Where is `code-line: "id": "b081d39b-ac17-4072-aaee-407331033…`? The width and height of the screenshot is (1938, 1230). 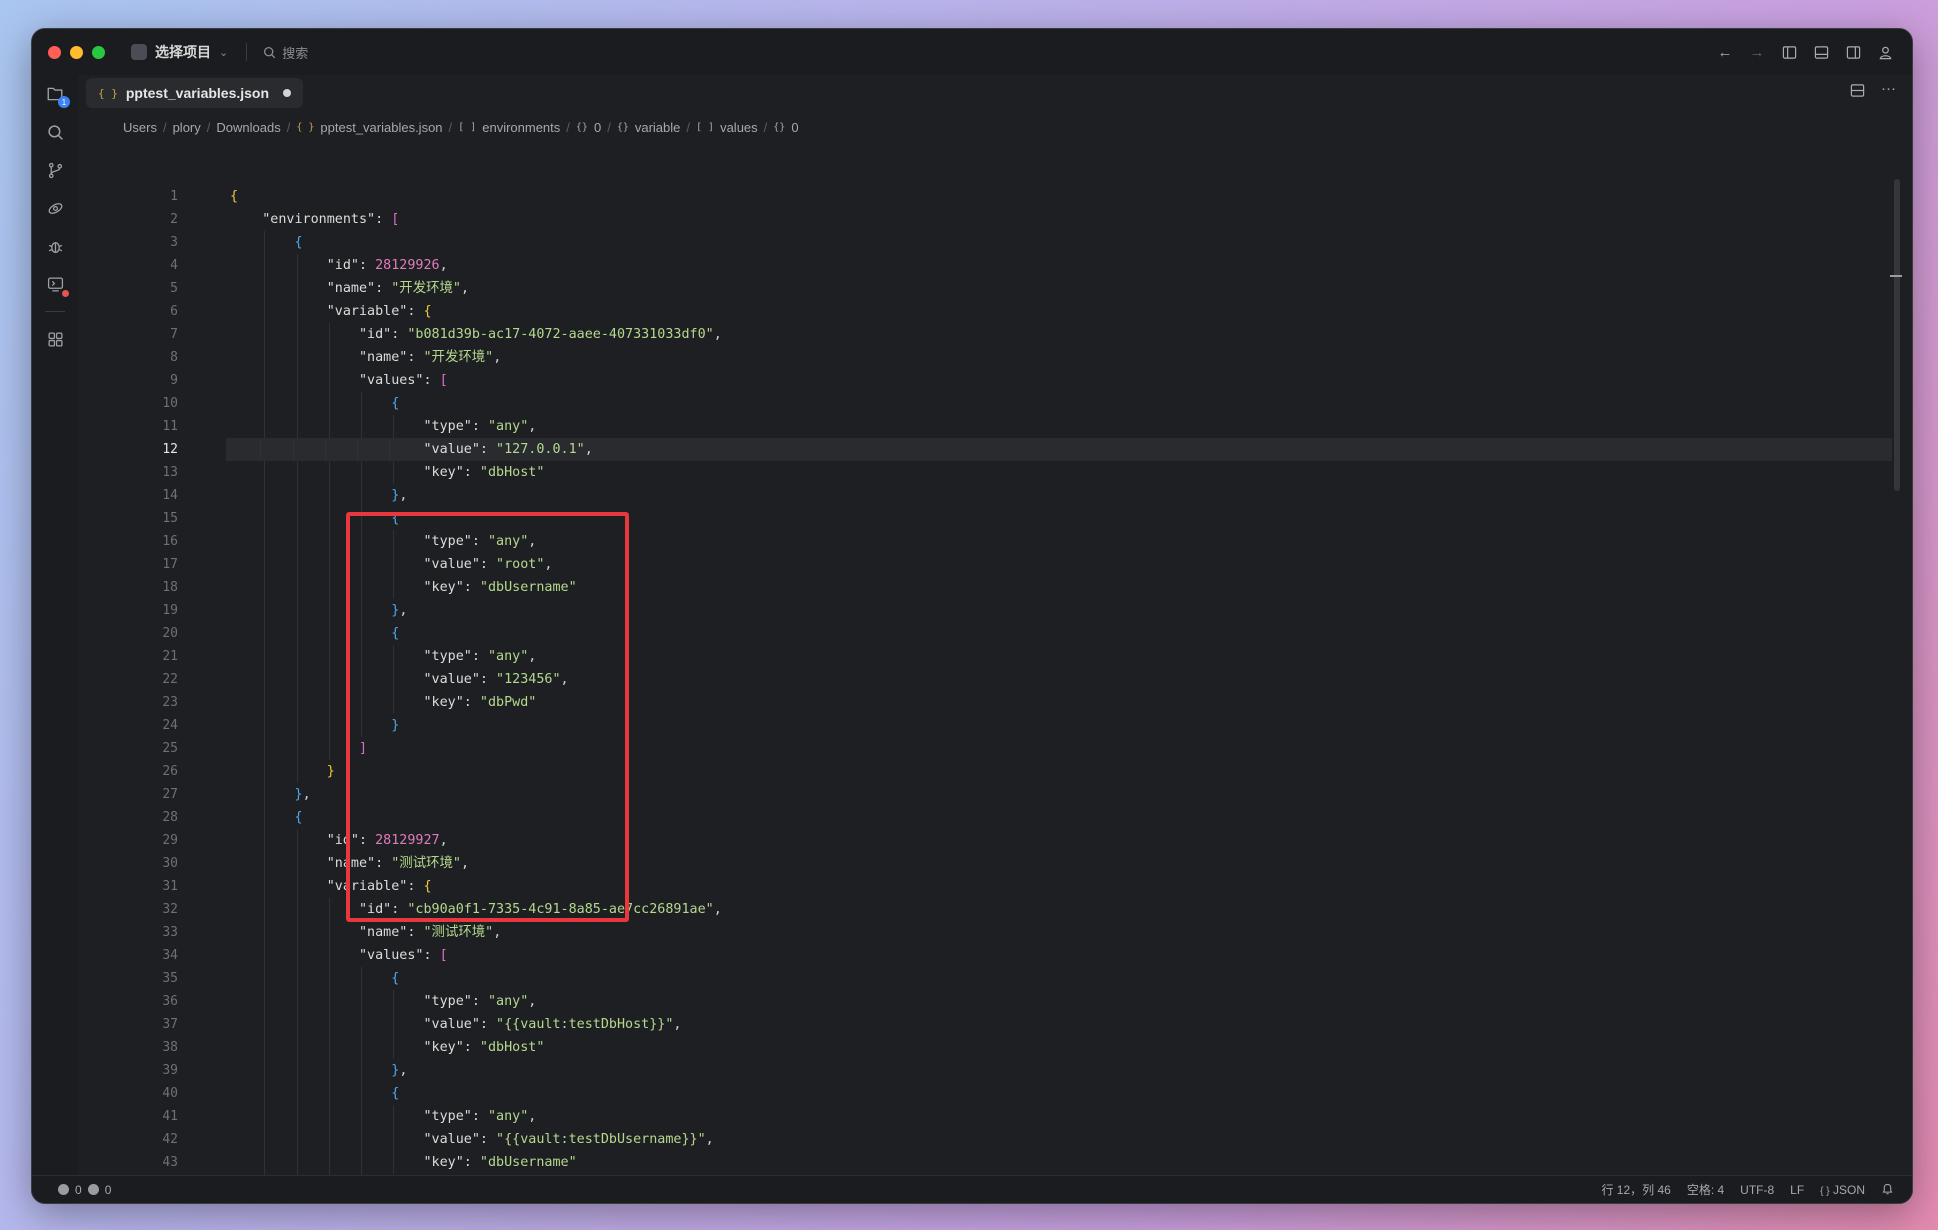 code-line: "id": "b081d39b-ac17-4072-aaee-407331033… is located at coordinates (1061, 334).